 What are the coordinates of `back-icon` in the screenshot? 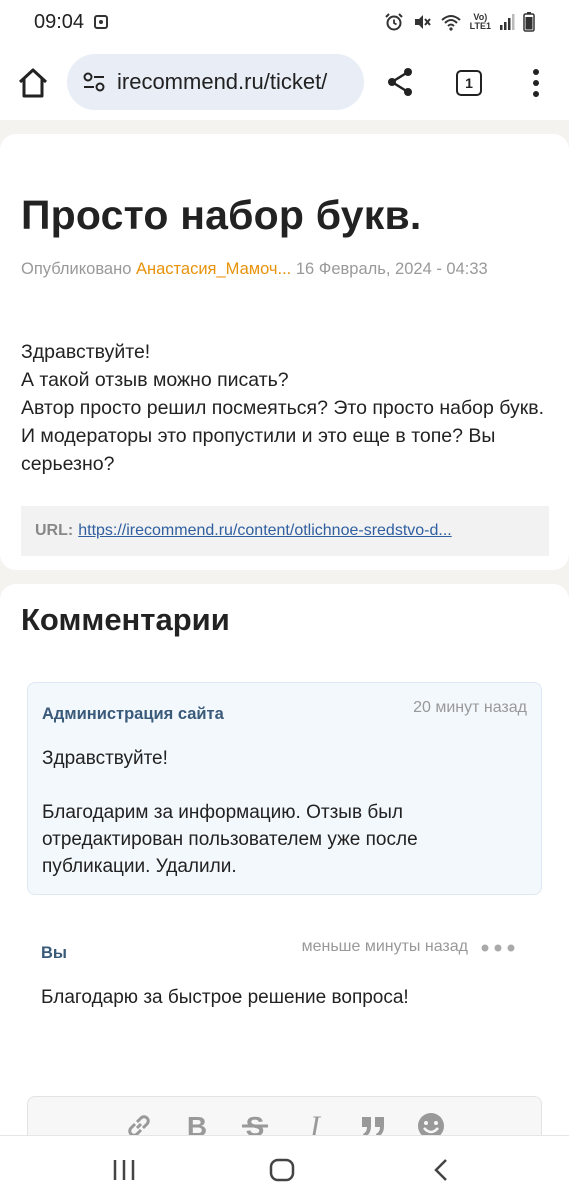 It's located at (442, 1170).